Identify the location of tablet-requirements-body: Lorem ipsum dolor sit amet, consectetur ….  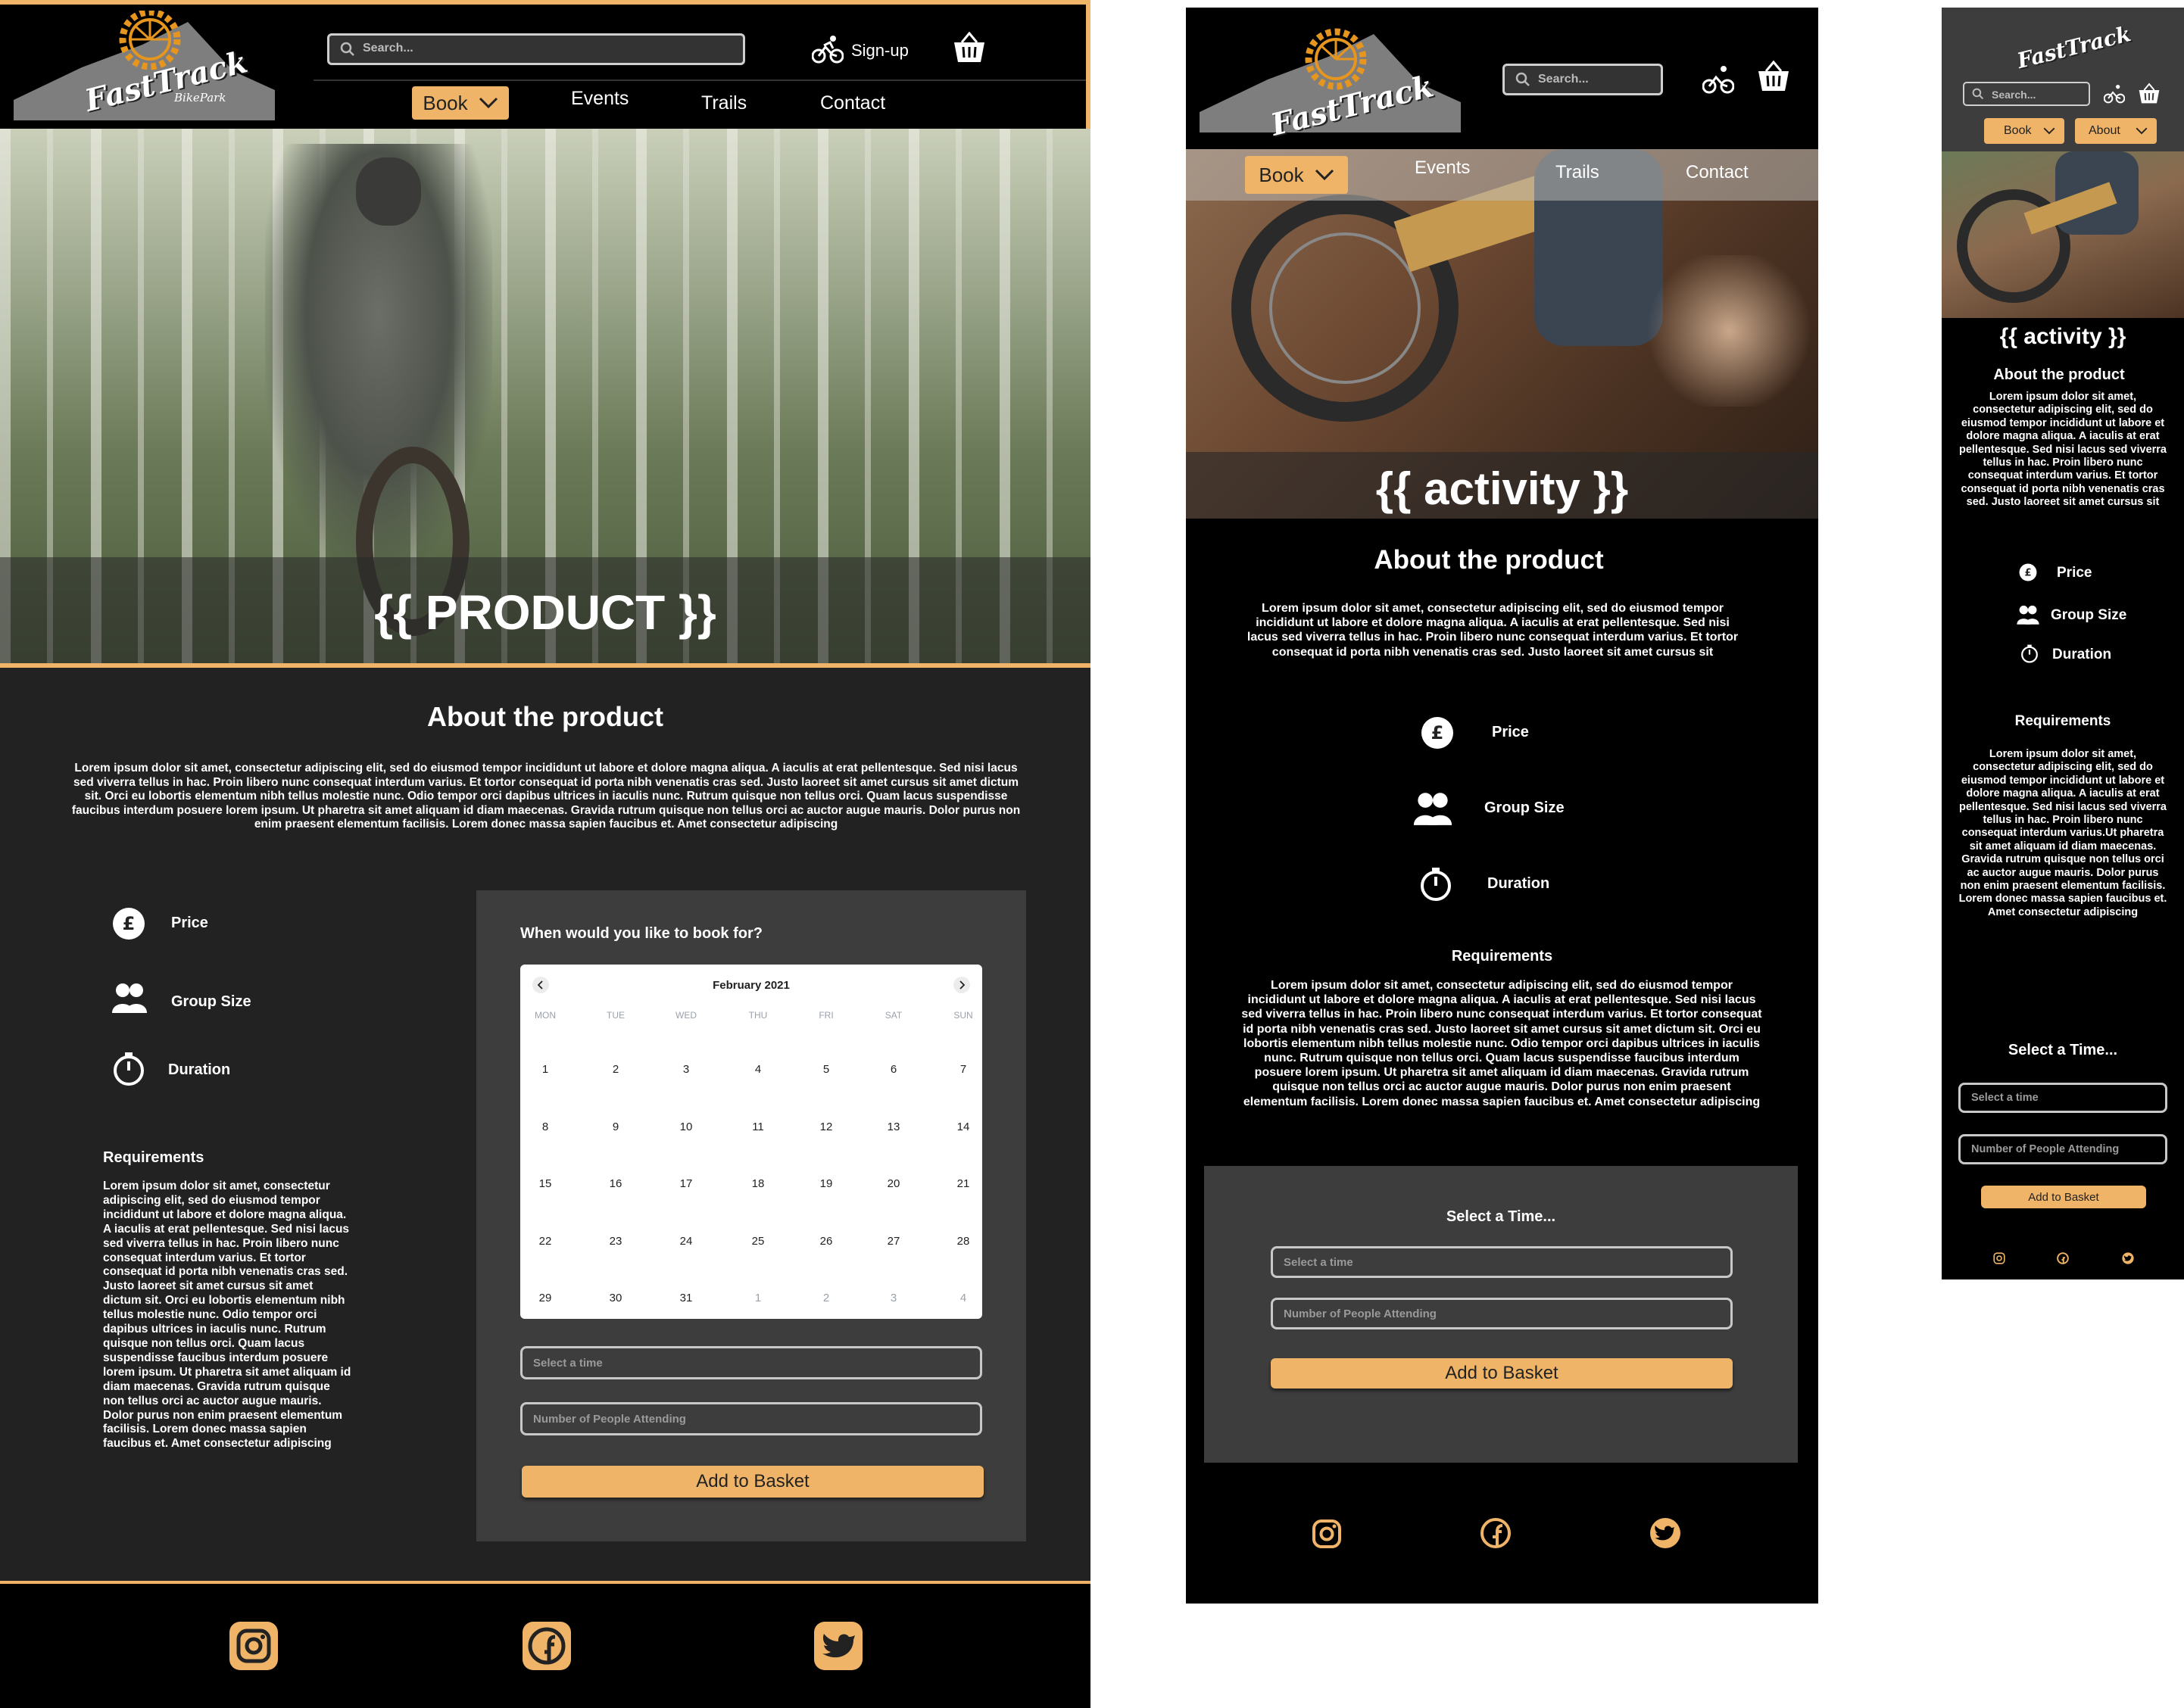
(1501, 1043).